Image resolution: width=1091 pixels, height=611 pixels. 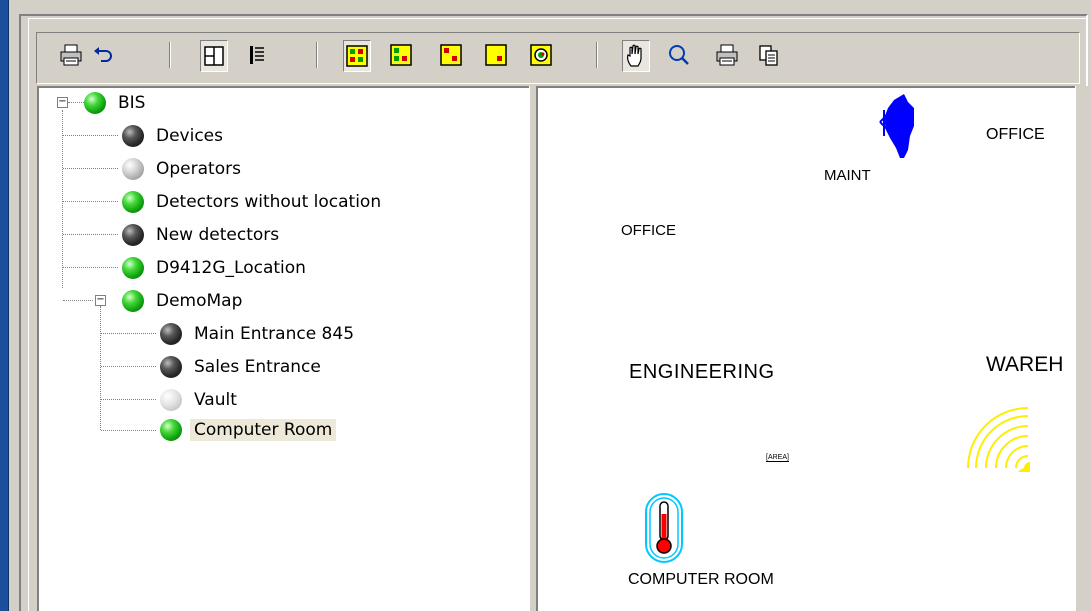 I want to click on filter-fault-button, so click(x=496, y=55).